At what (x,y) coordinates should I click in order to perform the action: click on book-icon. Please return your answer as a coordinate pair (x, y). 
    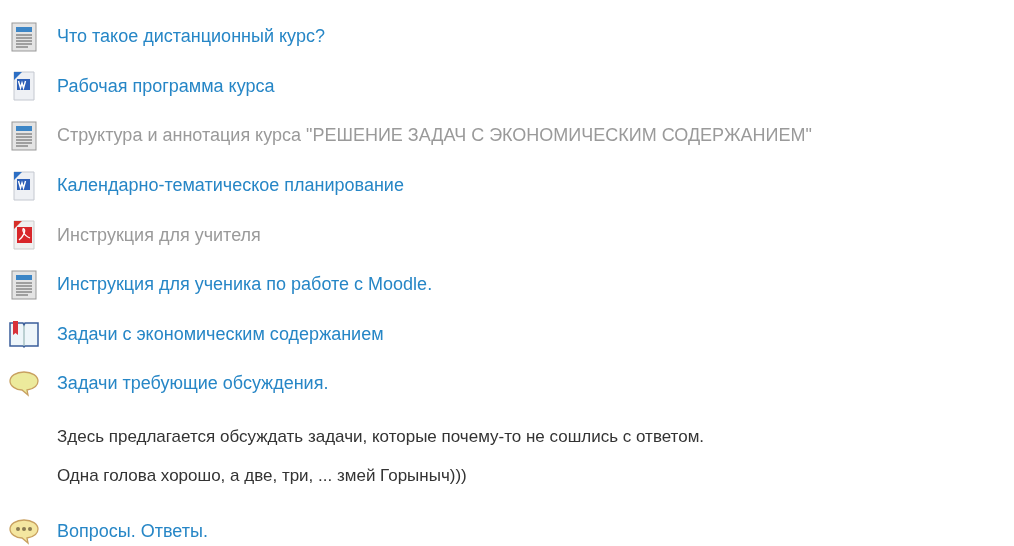
    Looking at the image, I should click on (24, 334).